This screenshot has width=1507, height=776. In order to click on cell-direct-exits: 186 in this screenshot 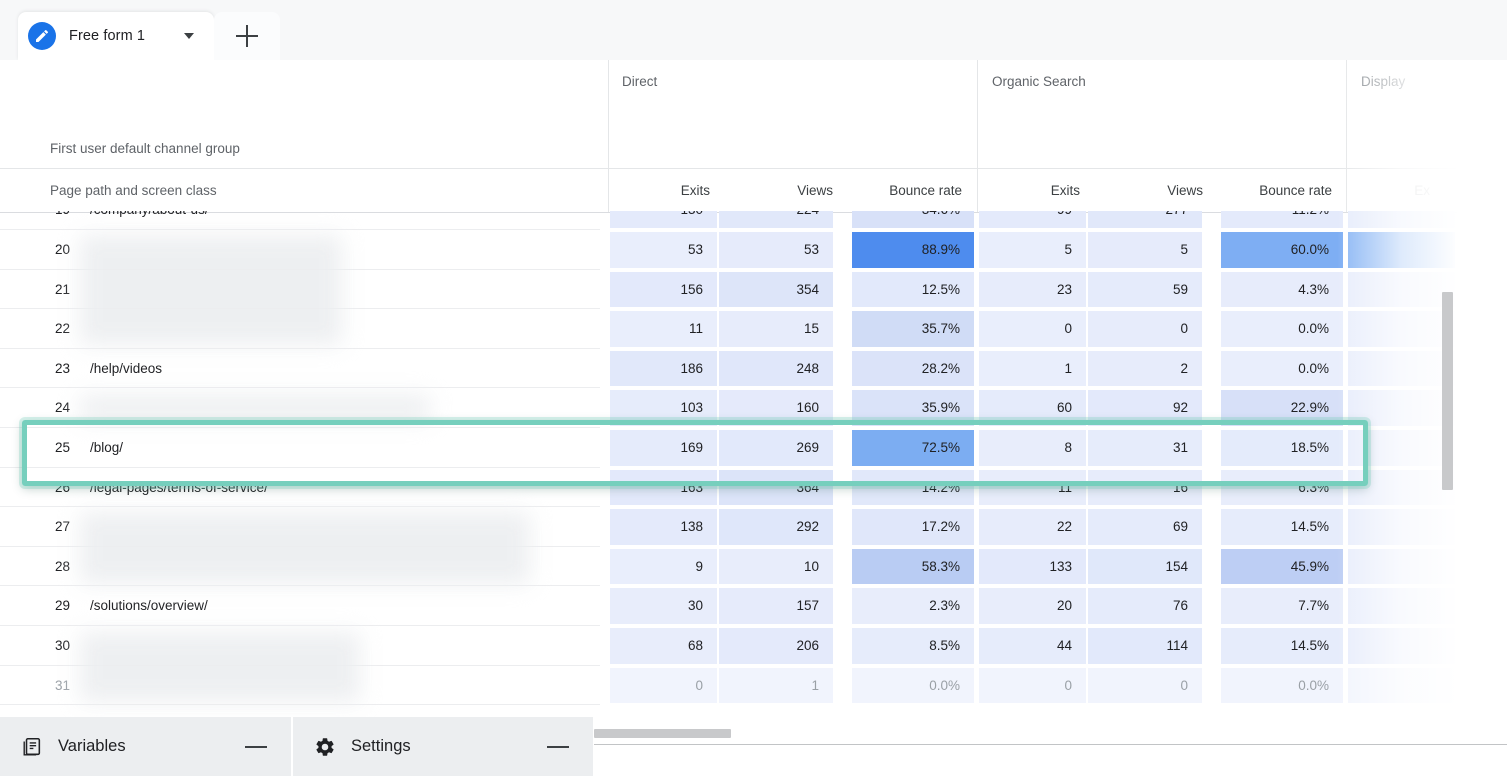, I will do `click(663, 368)`.